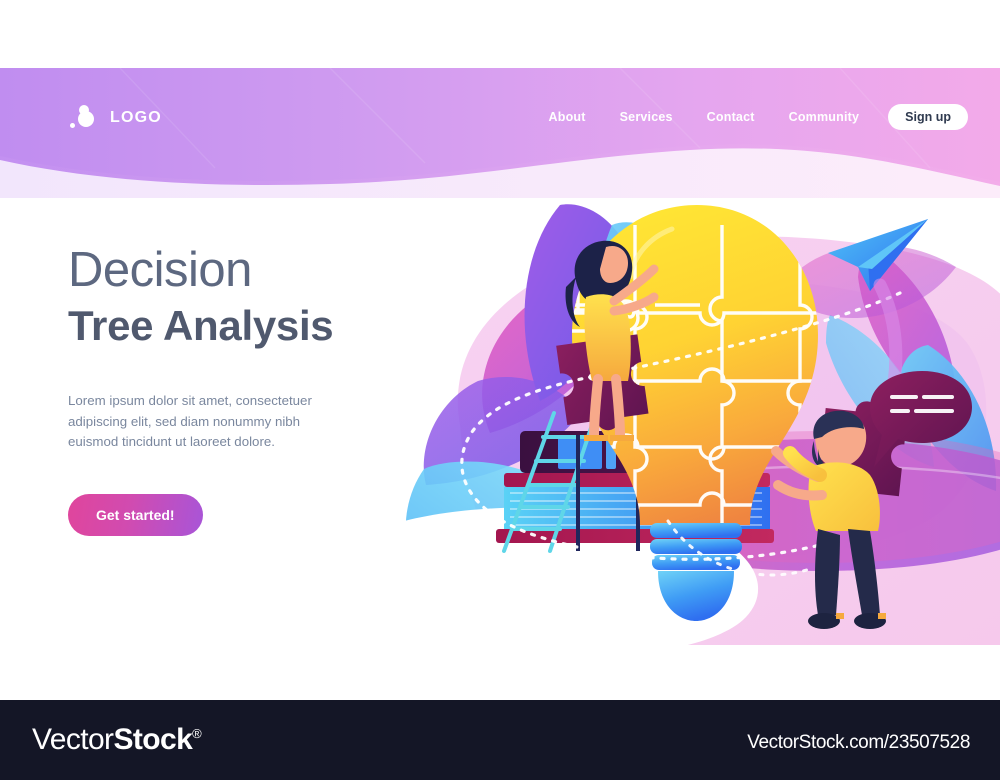 This screenshot has width=1000, height=780. Describe the element at coordinates (646, 117) in the screenshot. I see `nav-item-services: Services` at that location.